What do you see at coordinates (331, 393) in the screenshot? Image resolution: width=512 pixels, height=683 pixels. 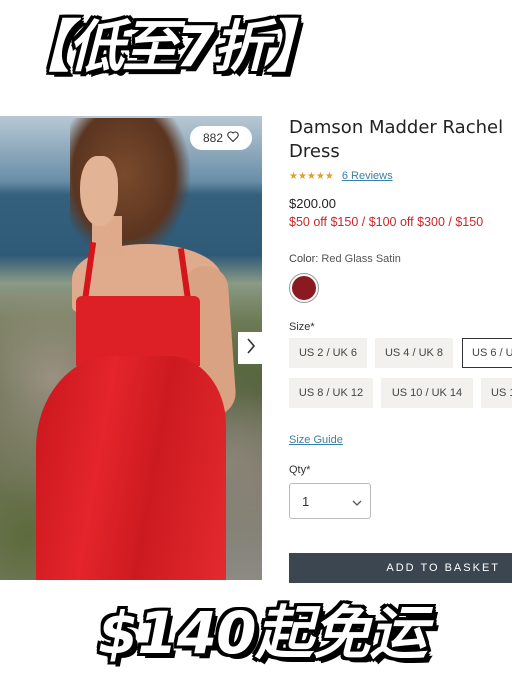 I see `size-option: US 8 / UK 12` at bounding box center [331, 393].